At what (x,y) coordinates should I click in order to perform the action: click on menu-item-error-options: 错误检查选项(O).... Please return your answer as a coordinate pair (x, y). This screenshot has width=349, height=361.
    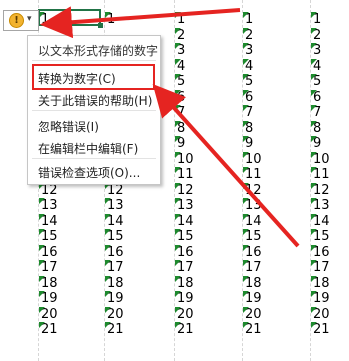
    Looking at the image, I should click on (89, 172).